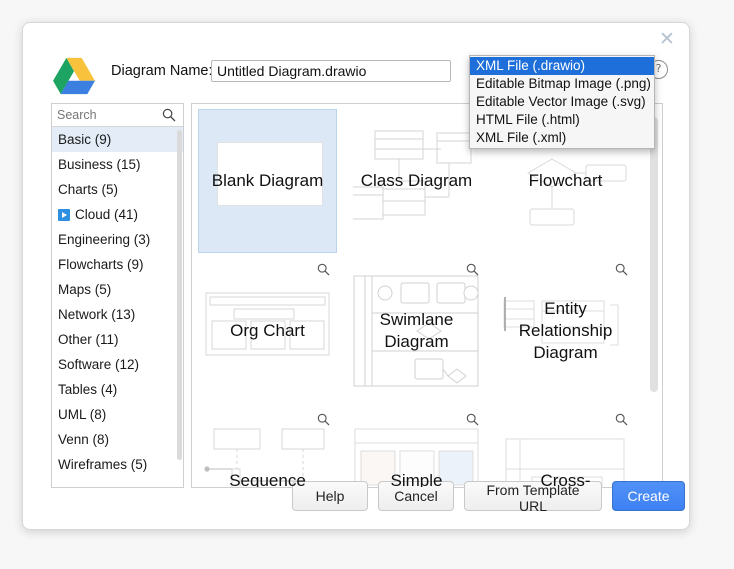 This screenshot has height=569, width=734. I want to click on class-diagram-thumbnail, so click(412, 175).